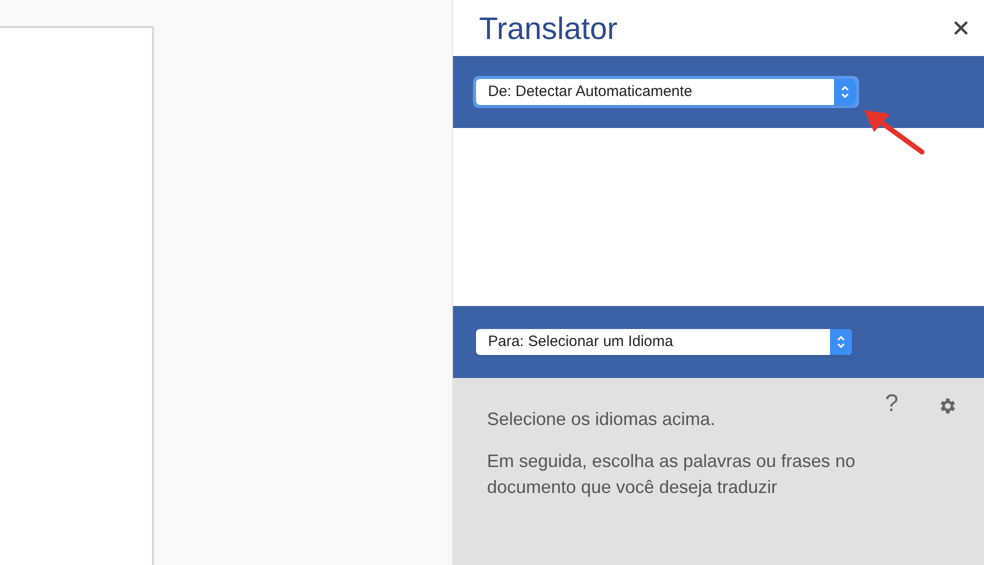 Image resolution: width=984 pixels, height=565 pixels. Describe the element at coordinates (601, 419) in the screenshot. I see `instruction-text: Selecione os idiomas acima.` at that location.